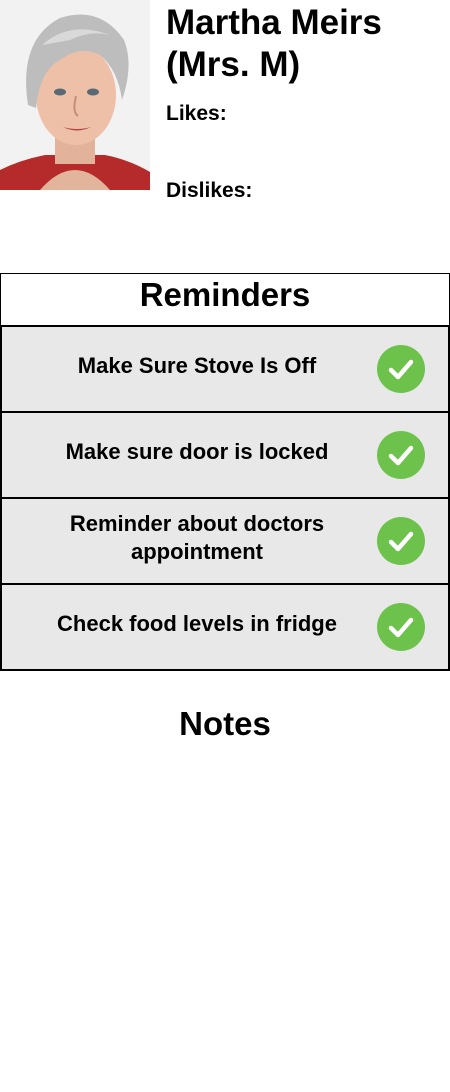 The width and height of the screenshot is (450, 1092). I want to click on reminder-text: Reminder about doctors appointment, so click(197, 537).